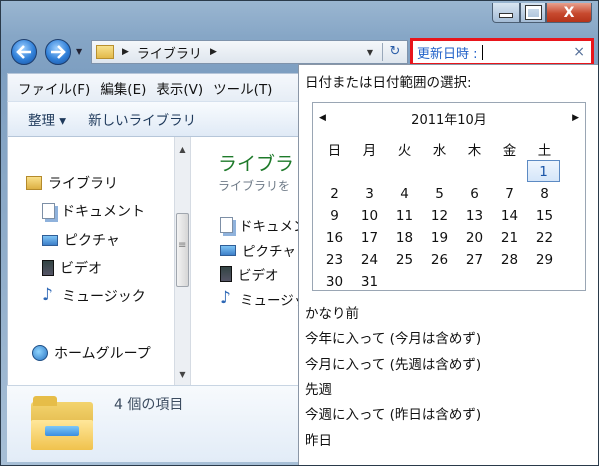 The height and width of the screenshot is (466, 599). What do you see at coordinates (404, 238) in the screenshot?
I see `calendar-day: 18` at bounding box center [404, 238].